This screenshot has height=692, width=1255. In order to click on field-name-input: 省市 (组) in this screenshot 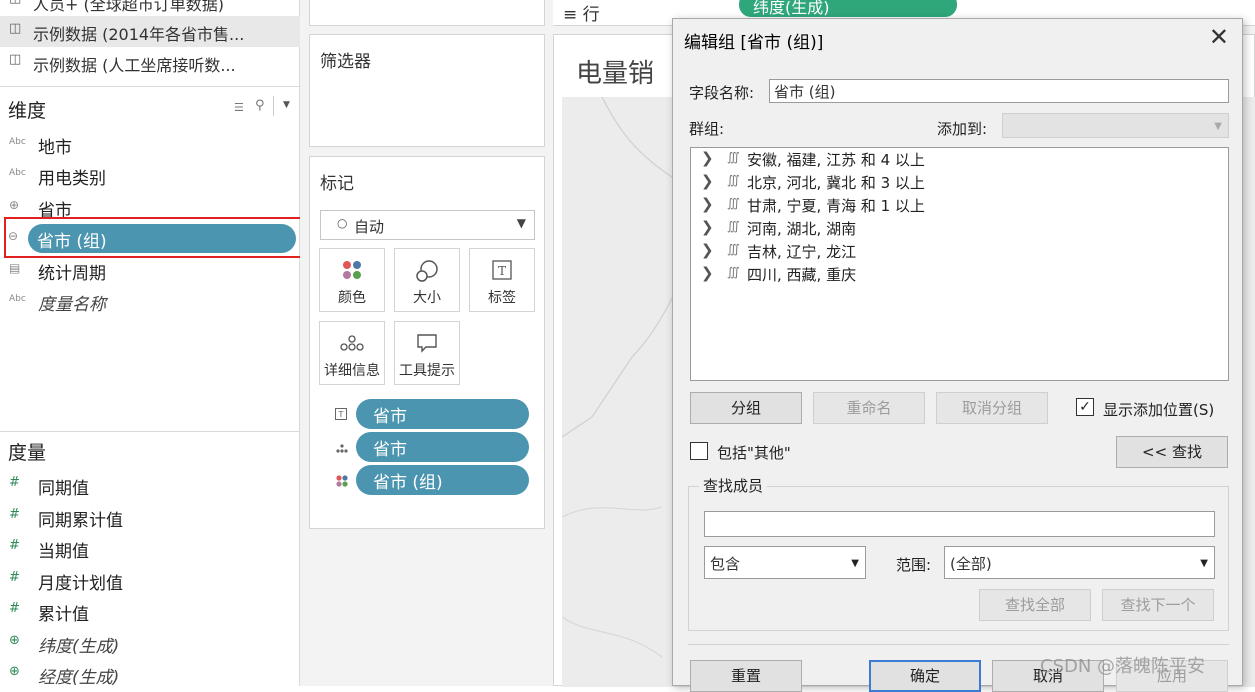, I will do `click(999, 91)`.